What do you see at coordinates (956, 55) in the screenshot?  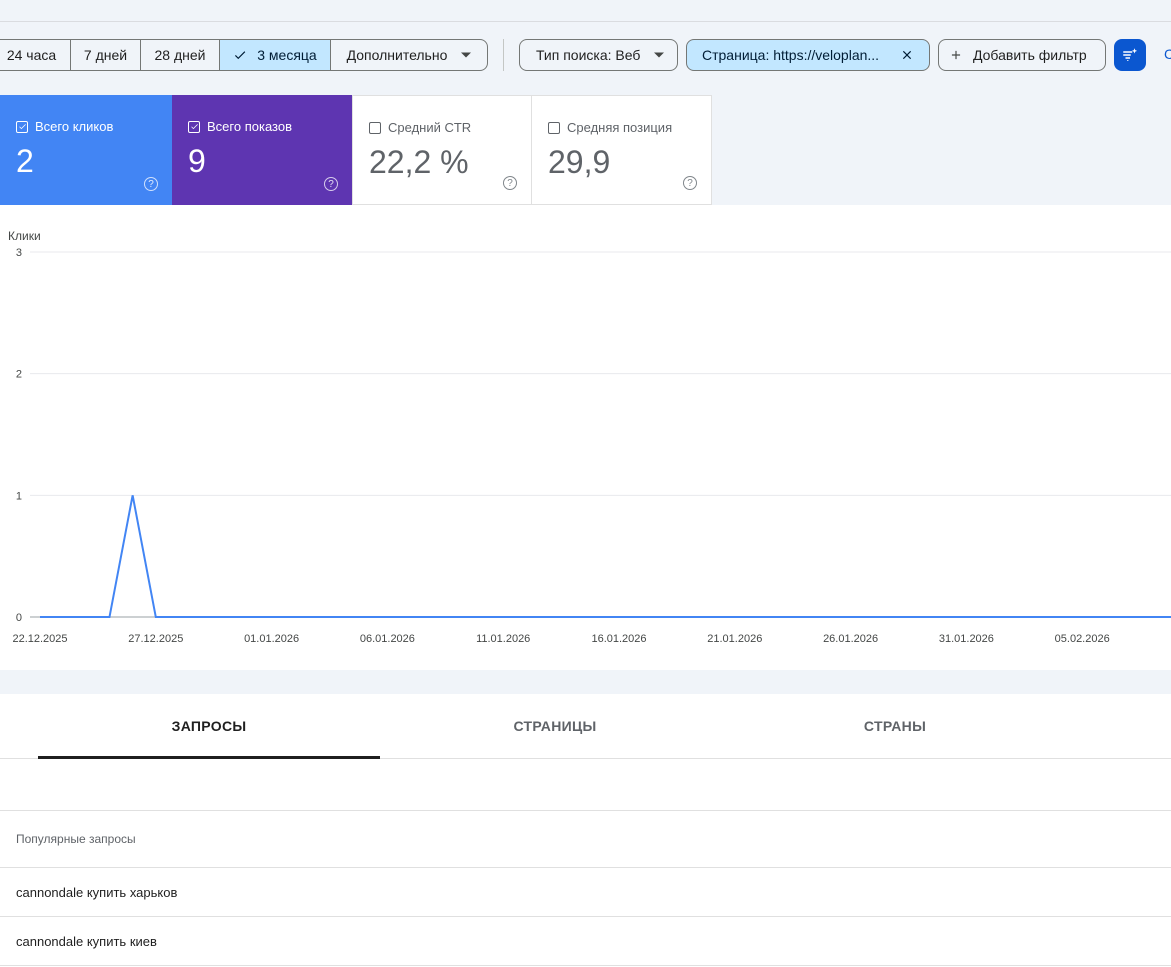 I see `plus-icon` at bounding box center [956, 55].